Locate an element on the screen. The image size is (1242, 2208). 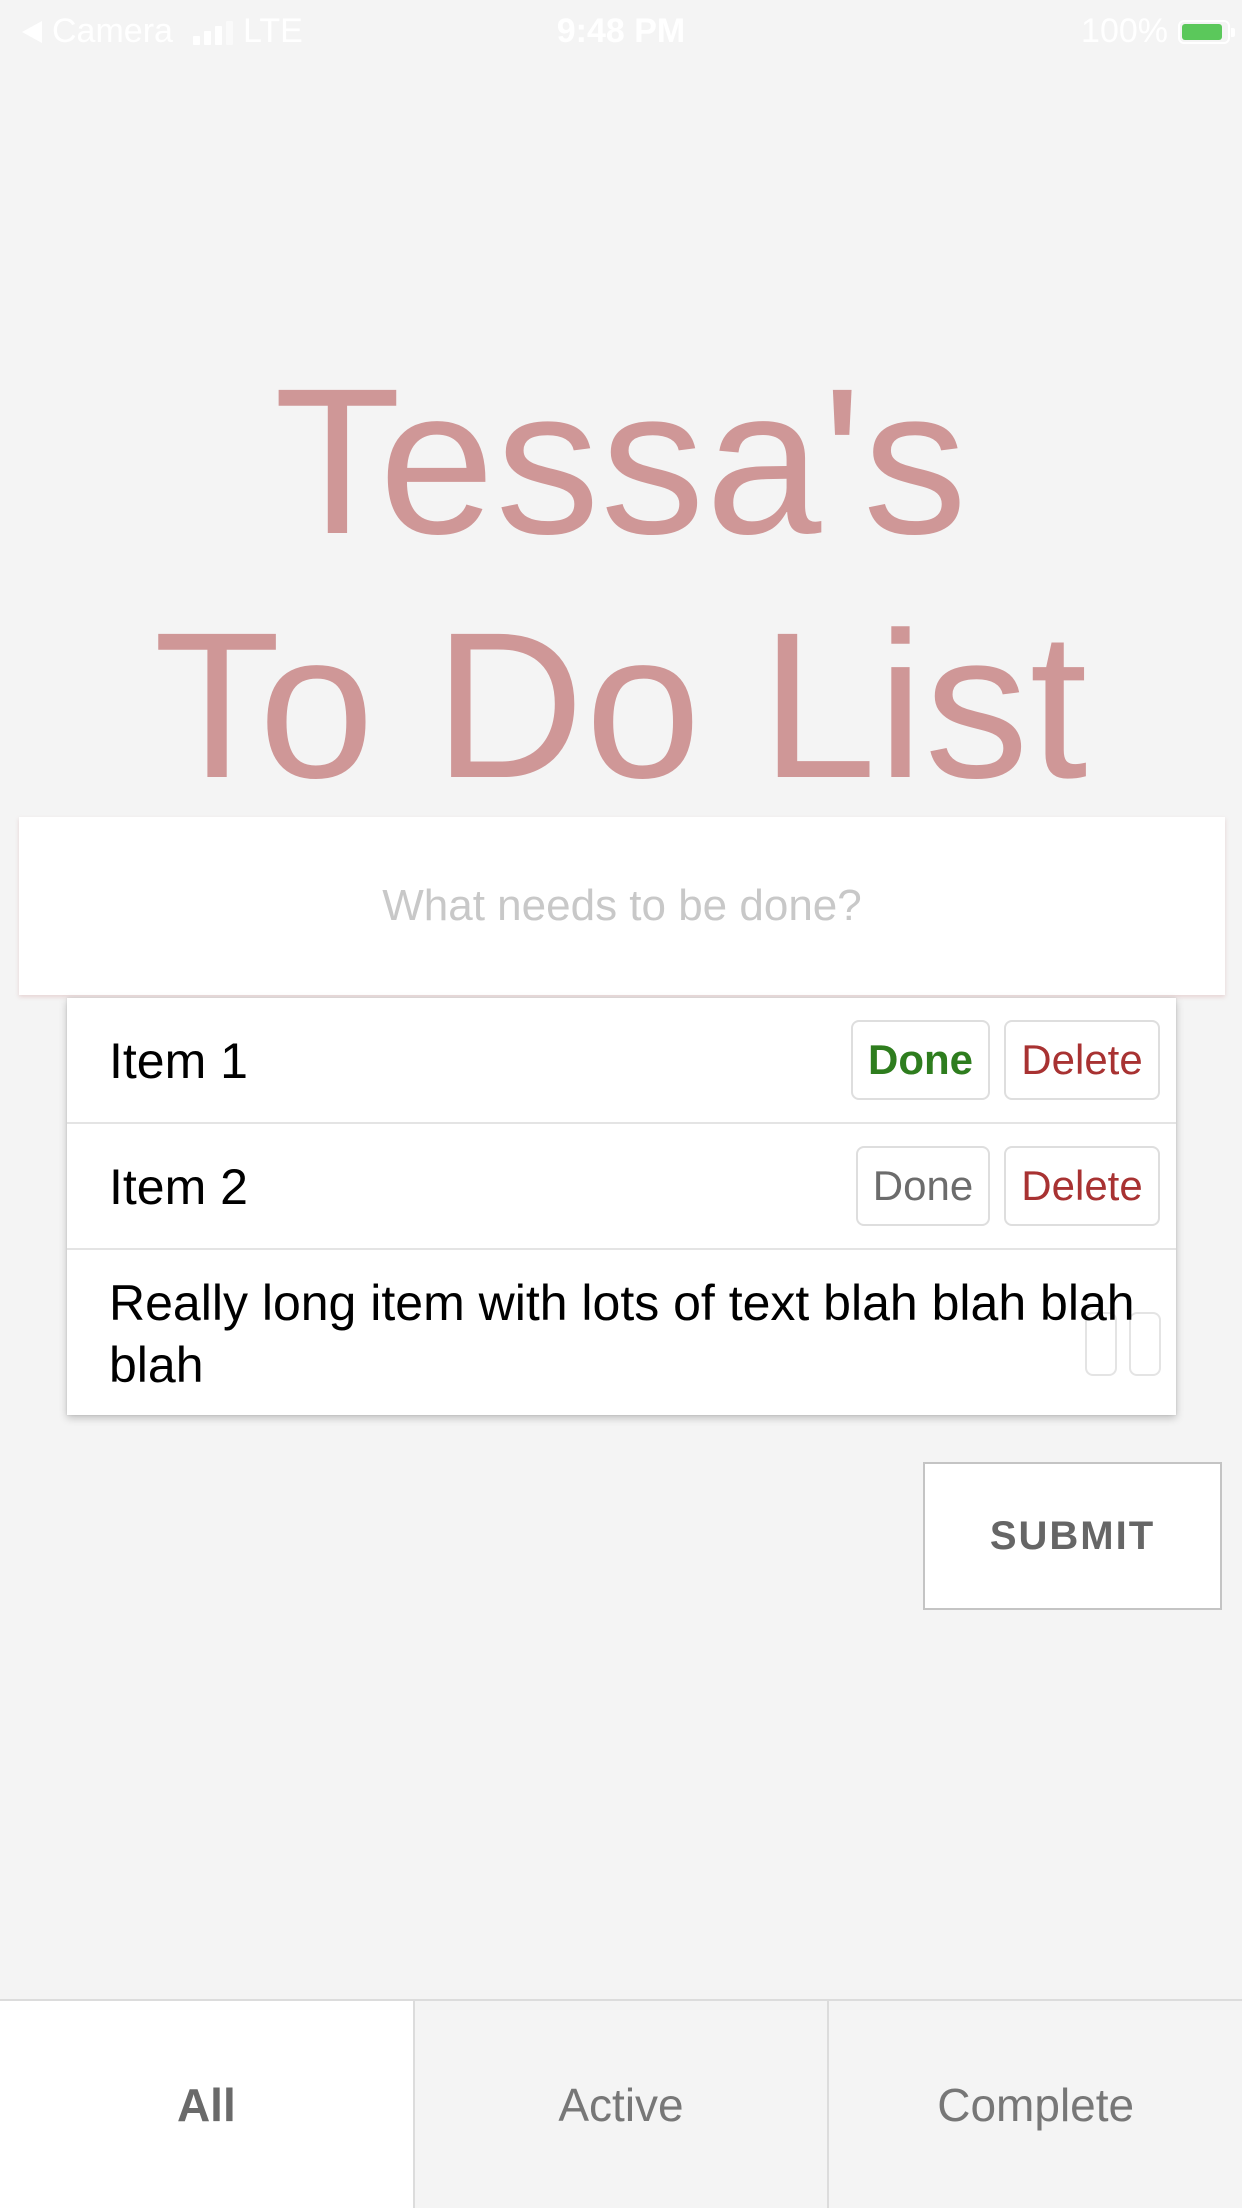
battery-fill is located at coordinates (1202, 31).